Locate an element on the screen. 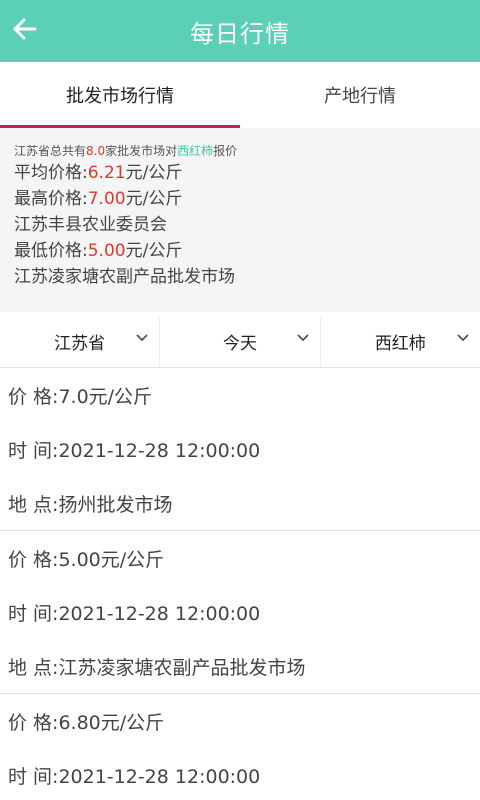  max-price-value: 7.00 is located at coordinates (106, 199).